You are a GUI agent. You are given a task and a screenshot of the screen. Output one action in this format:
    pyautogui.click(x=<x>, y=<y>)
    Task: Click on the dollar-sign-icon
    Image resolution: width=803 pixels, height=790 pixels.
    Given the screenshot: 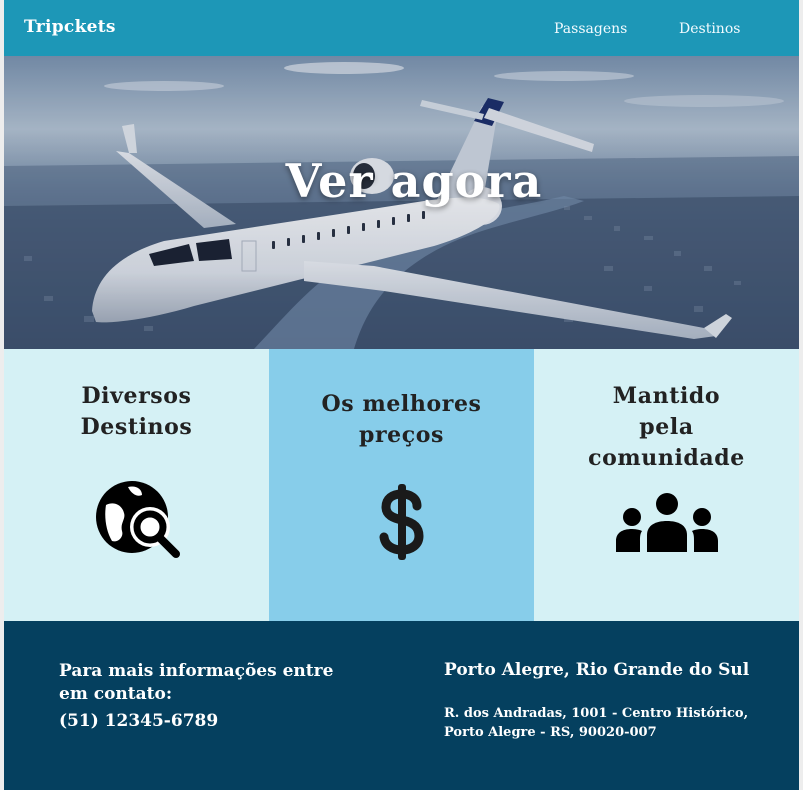 What is the action you would take?
    pyautogui.click(x=401, y=522)
    